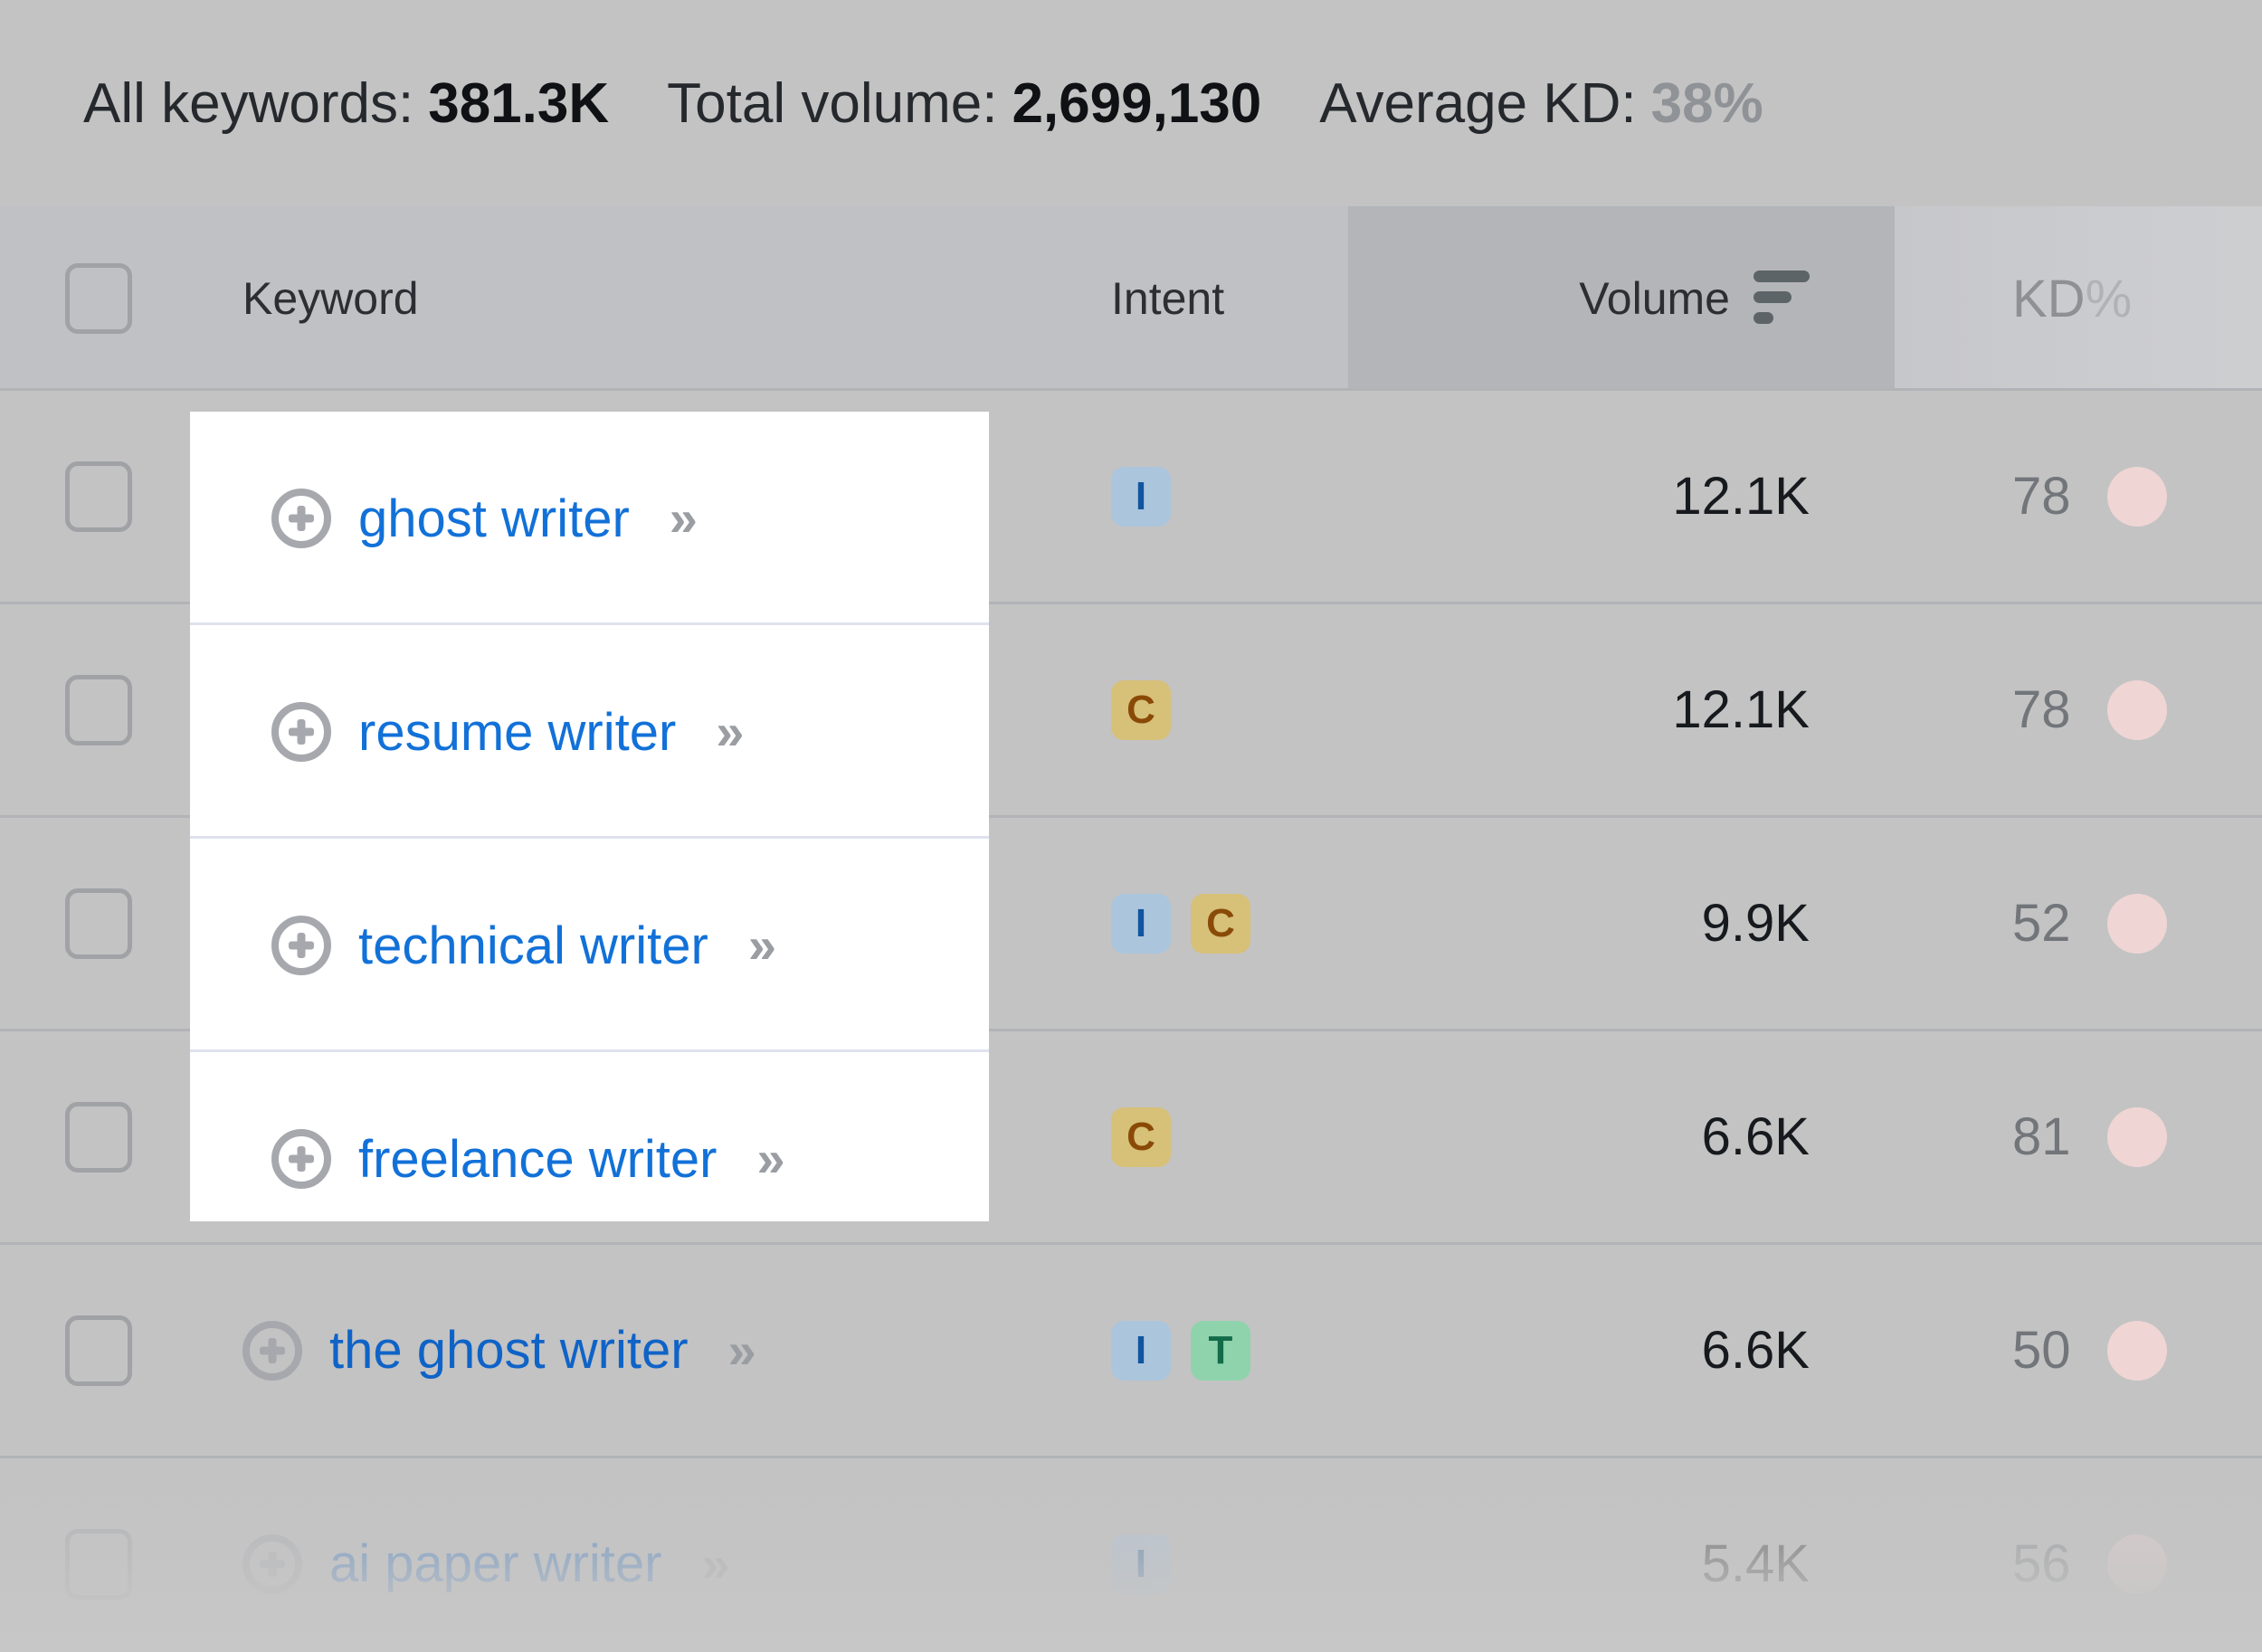 This screenshot has height=1652, width=2262. Describe the element at coordinates (2109, 298) in the screenshot. I see `header-kd-unit: %` at that location.